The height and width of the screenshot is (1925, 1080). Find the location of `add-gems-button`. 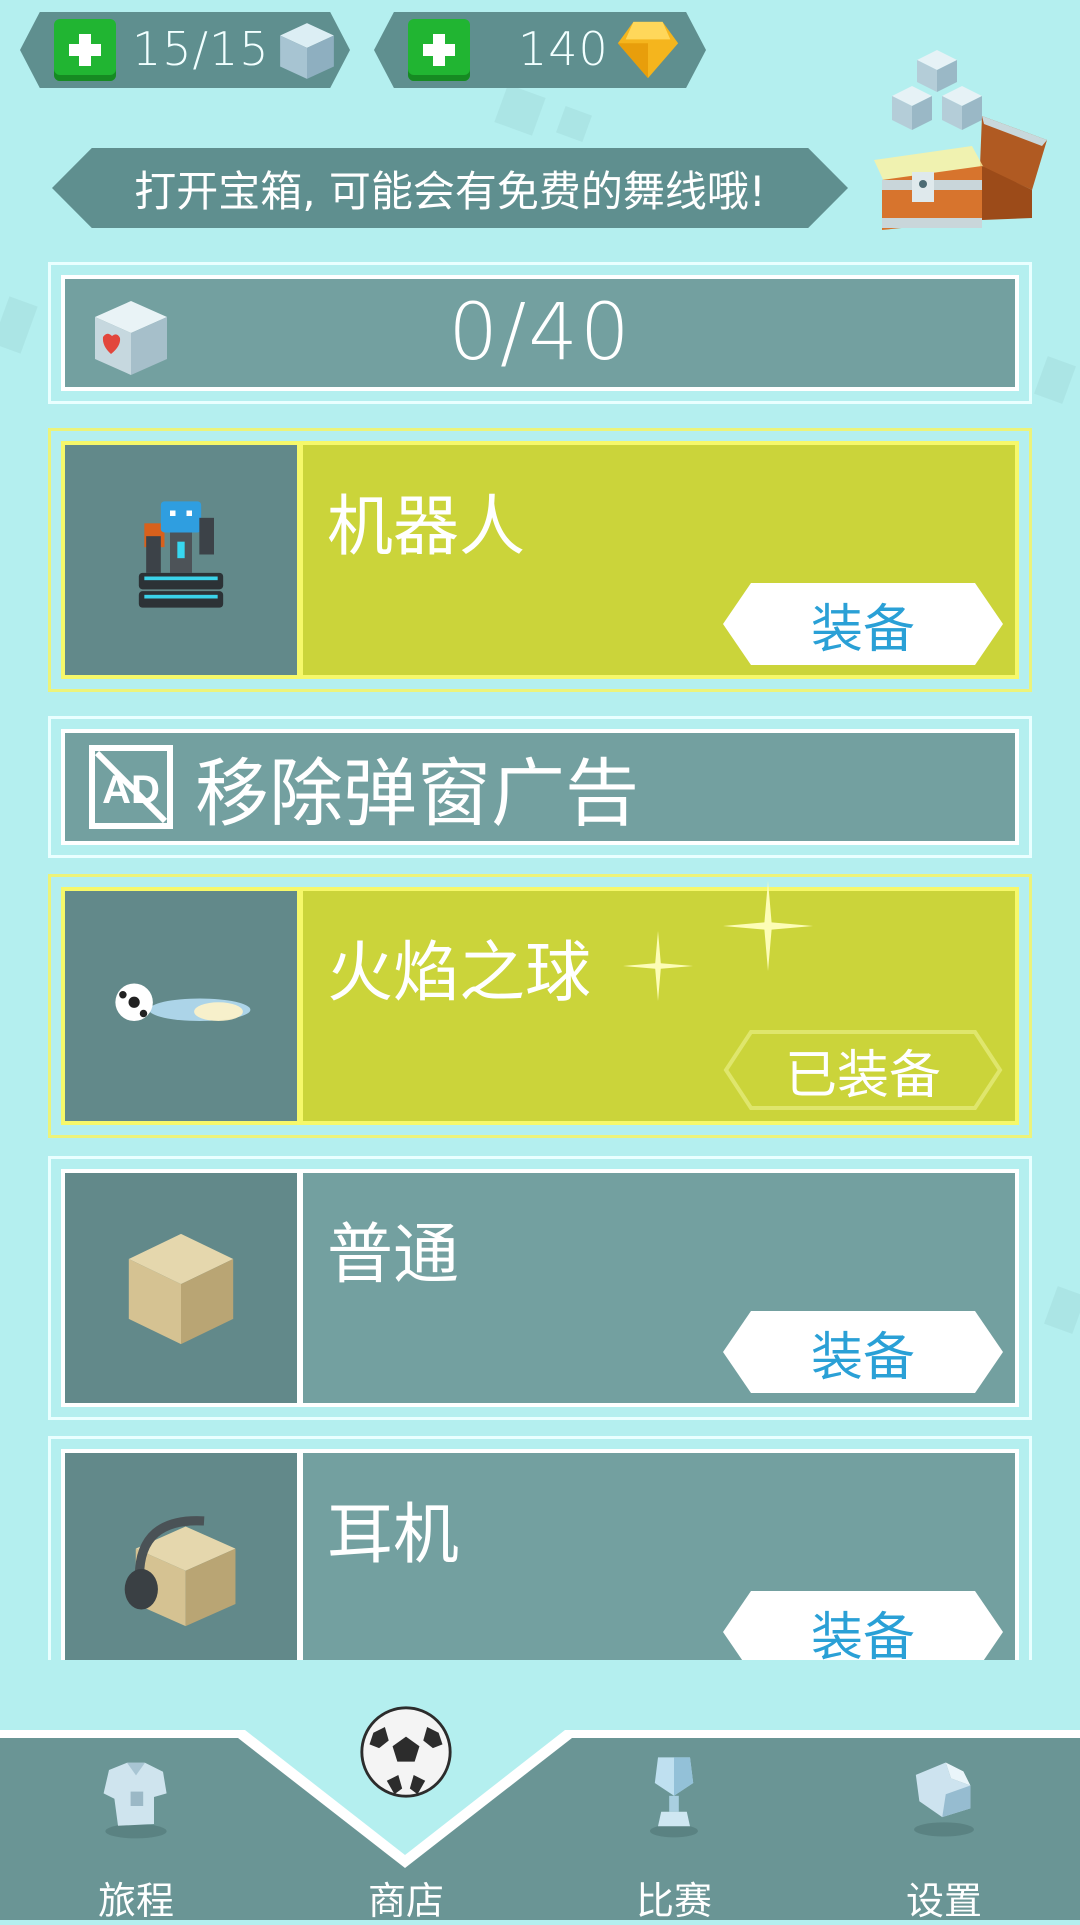

add-gems-button is located at coordinates (439, 50).